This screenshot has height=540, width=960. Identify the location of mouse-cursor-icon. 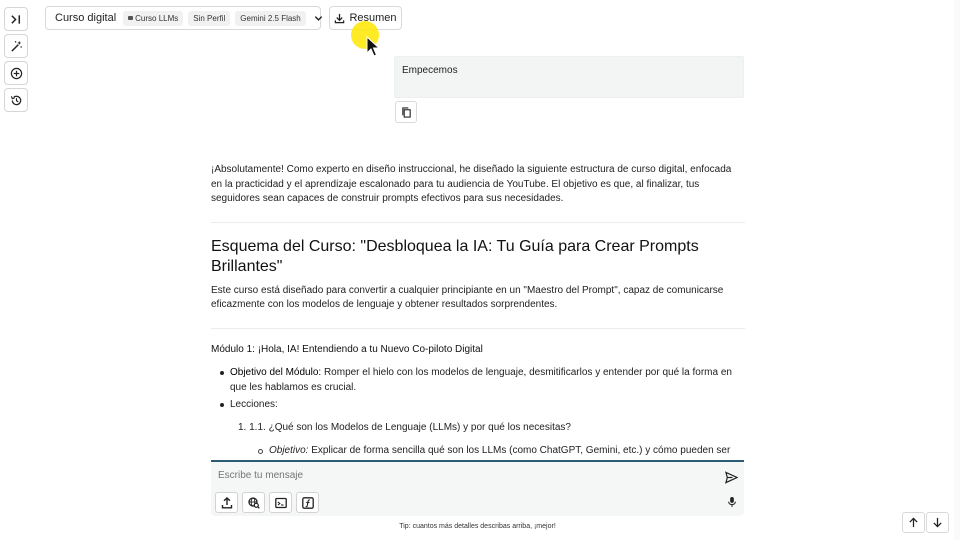
(373, 46).